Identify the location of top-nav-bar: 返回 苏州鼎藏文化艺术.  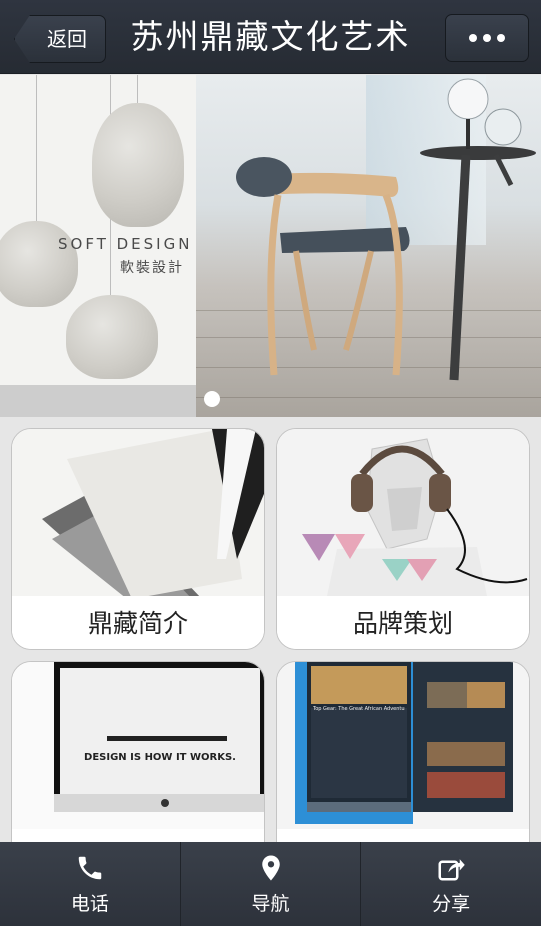
(270, 37).